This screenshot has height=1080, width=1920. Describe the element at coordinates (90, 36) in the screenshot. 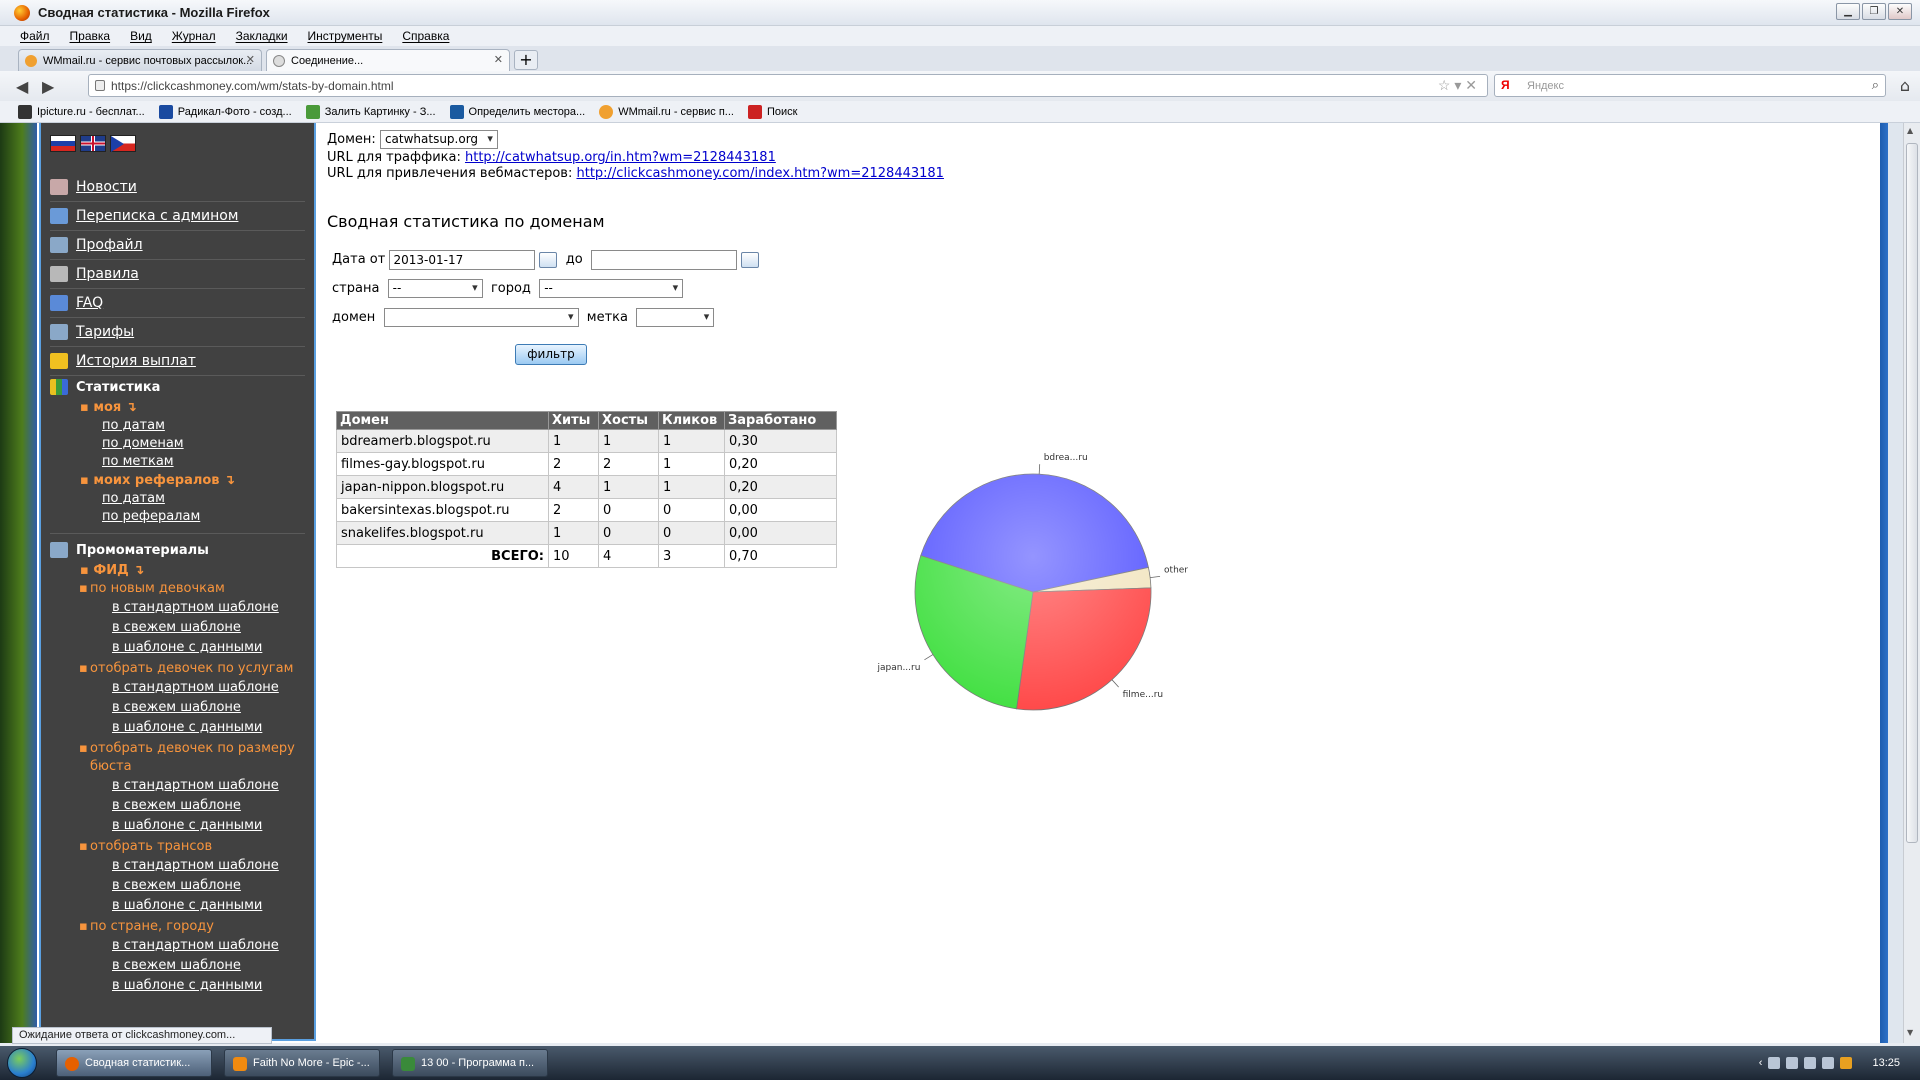

I see `menu-edit: Правка` at that location.